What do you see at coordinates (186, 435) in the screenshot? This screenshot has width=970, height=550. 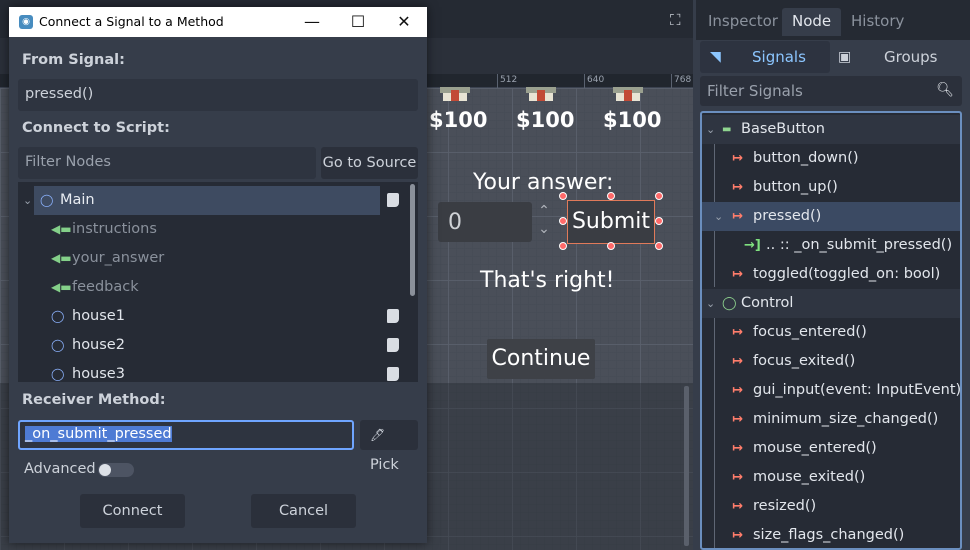 I see `receiver-method-input: _on_submit_pressed` at bounding box center [186, 435].